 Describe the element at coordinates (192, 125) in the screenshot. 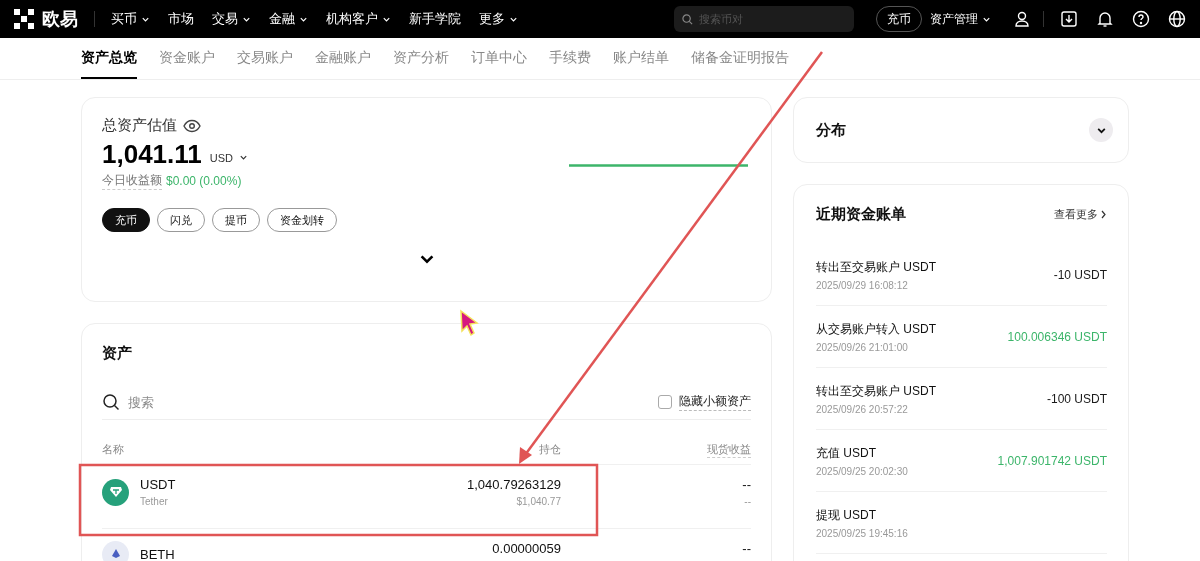

I see `eye-icon` at that location.